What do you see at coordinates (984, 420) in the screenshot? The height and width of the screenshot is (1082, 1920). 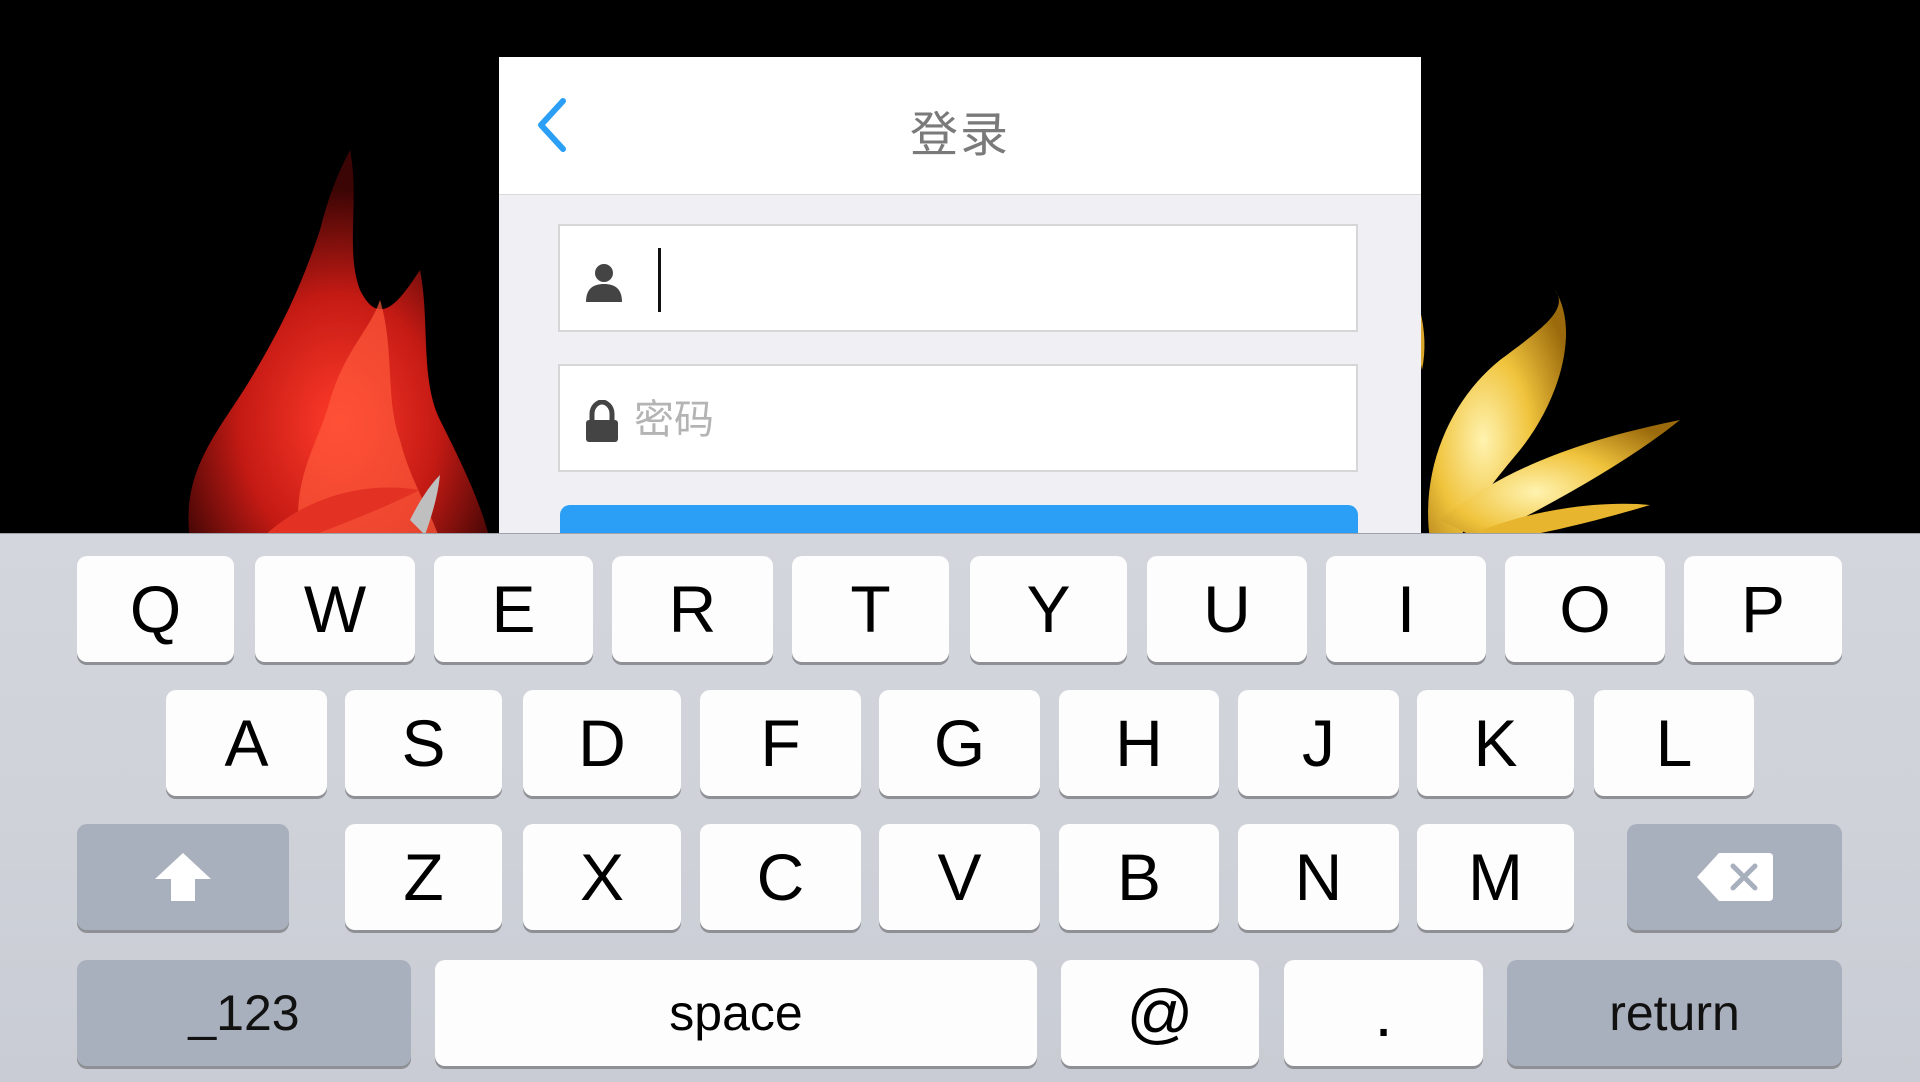 I see `password-input` at bounding box center [984, 420].